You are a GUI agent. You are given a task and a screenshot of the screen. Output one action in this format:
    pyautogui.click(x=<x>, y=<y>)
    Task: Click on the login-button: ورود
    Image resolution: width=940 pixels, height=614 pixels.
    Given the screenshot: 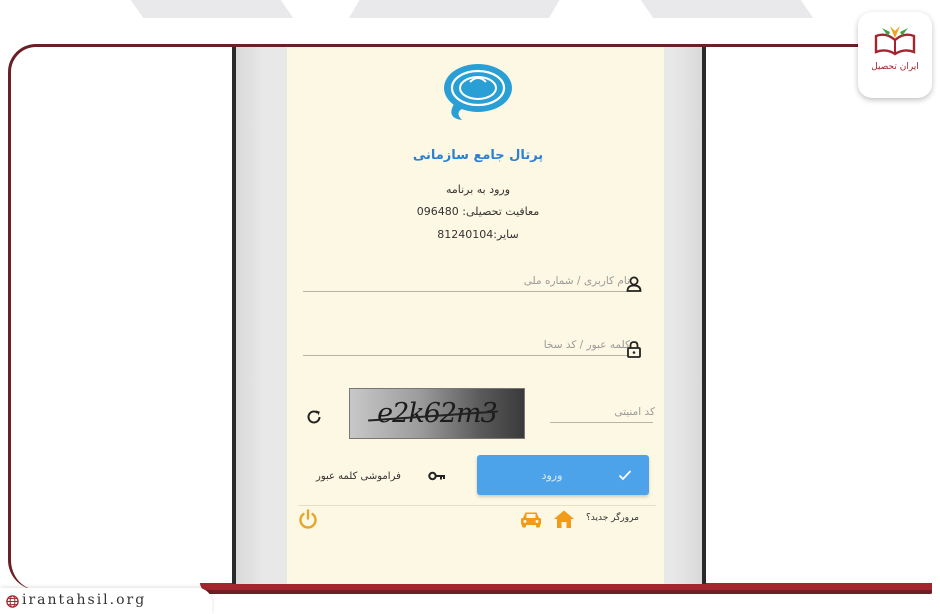 What is the action you would take?
    pyautogui.click(x=563, y=475)
    